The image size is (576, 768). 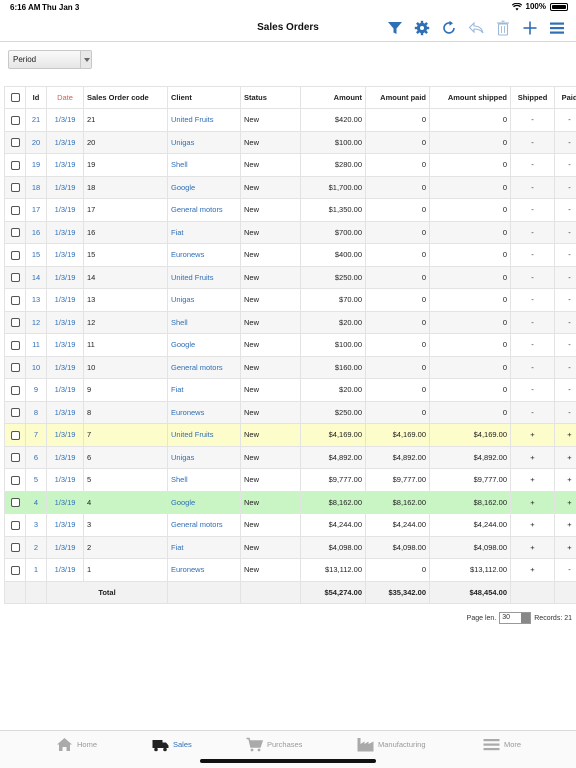 I want to click on cell-client: Shell, so click(x=204, y=165).